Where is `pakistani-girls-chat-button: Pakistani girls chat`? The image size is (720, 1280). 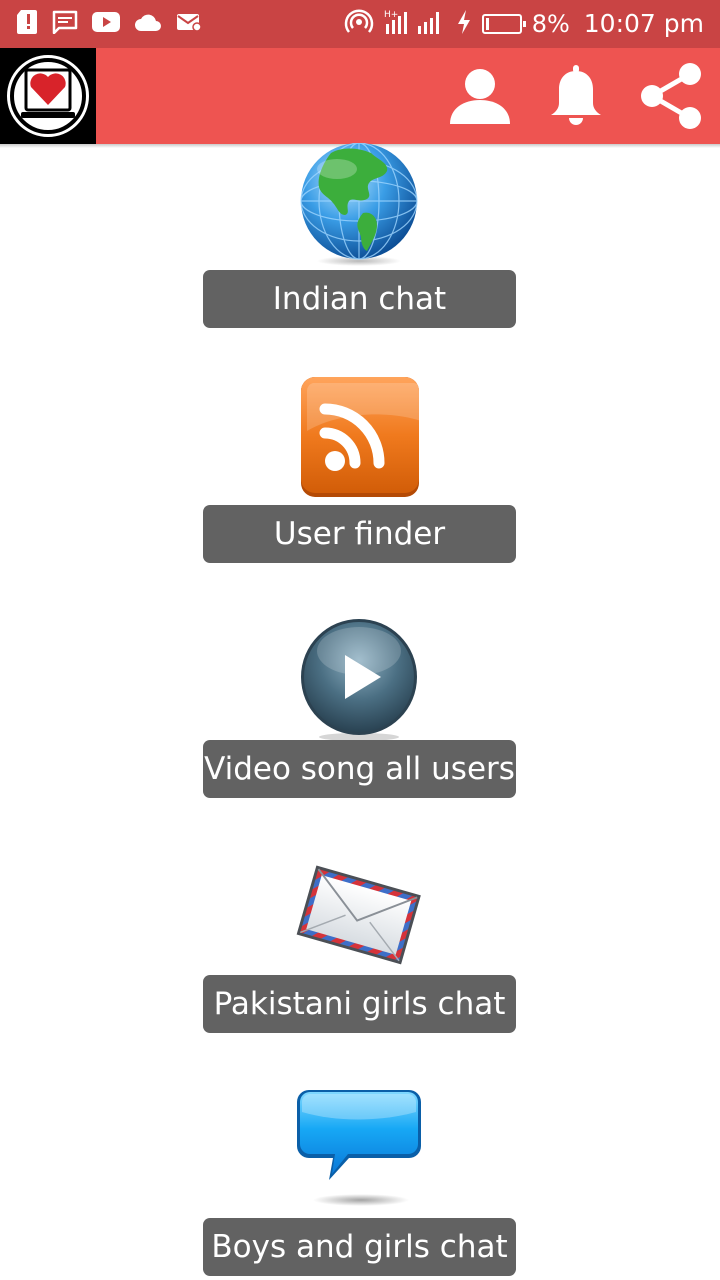 pakistani-girls-chat-button: Pakistani girls chat is located at coordinates (359, 1004).